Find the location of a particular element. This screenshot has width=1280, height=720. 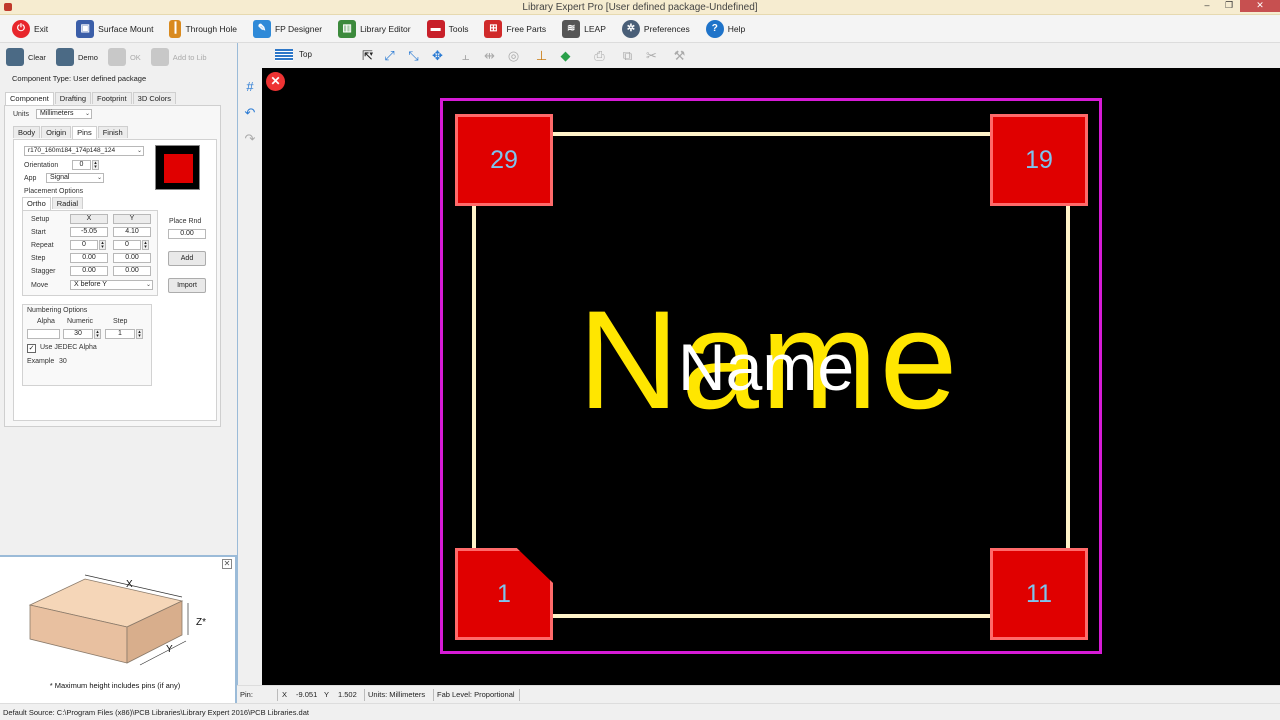

copy-icon: ⧉ is located at coordinates (627, 55).